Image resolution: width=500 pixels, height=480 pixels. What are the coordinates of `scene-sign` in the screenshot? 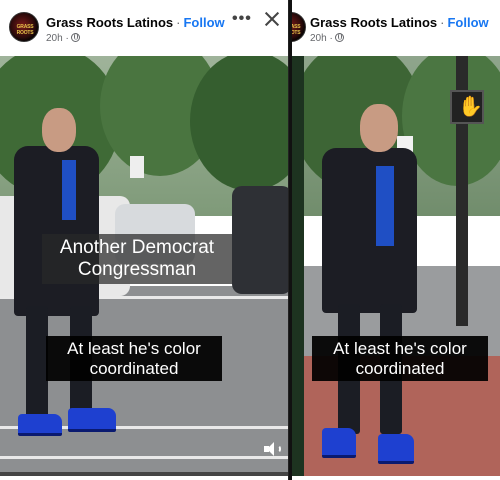 It's located at (137, 167).